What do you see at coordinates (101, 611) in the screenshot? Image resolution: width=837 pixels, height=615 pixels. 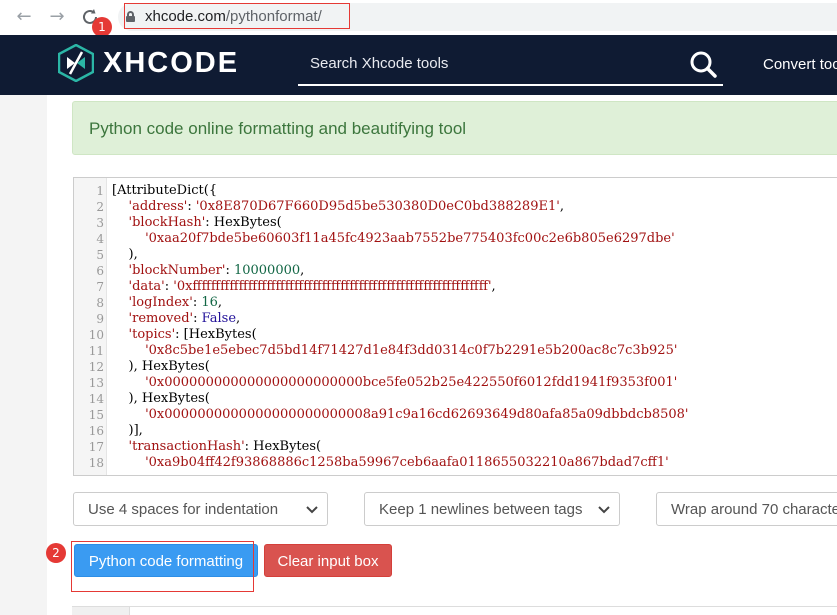 I see `output-tab` at bounding box center [101, 611].